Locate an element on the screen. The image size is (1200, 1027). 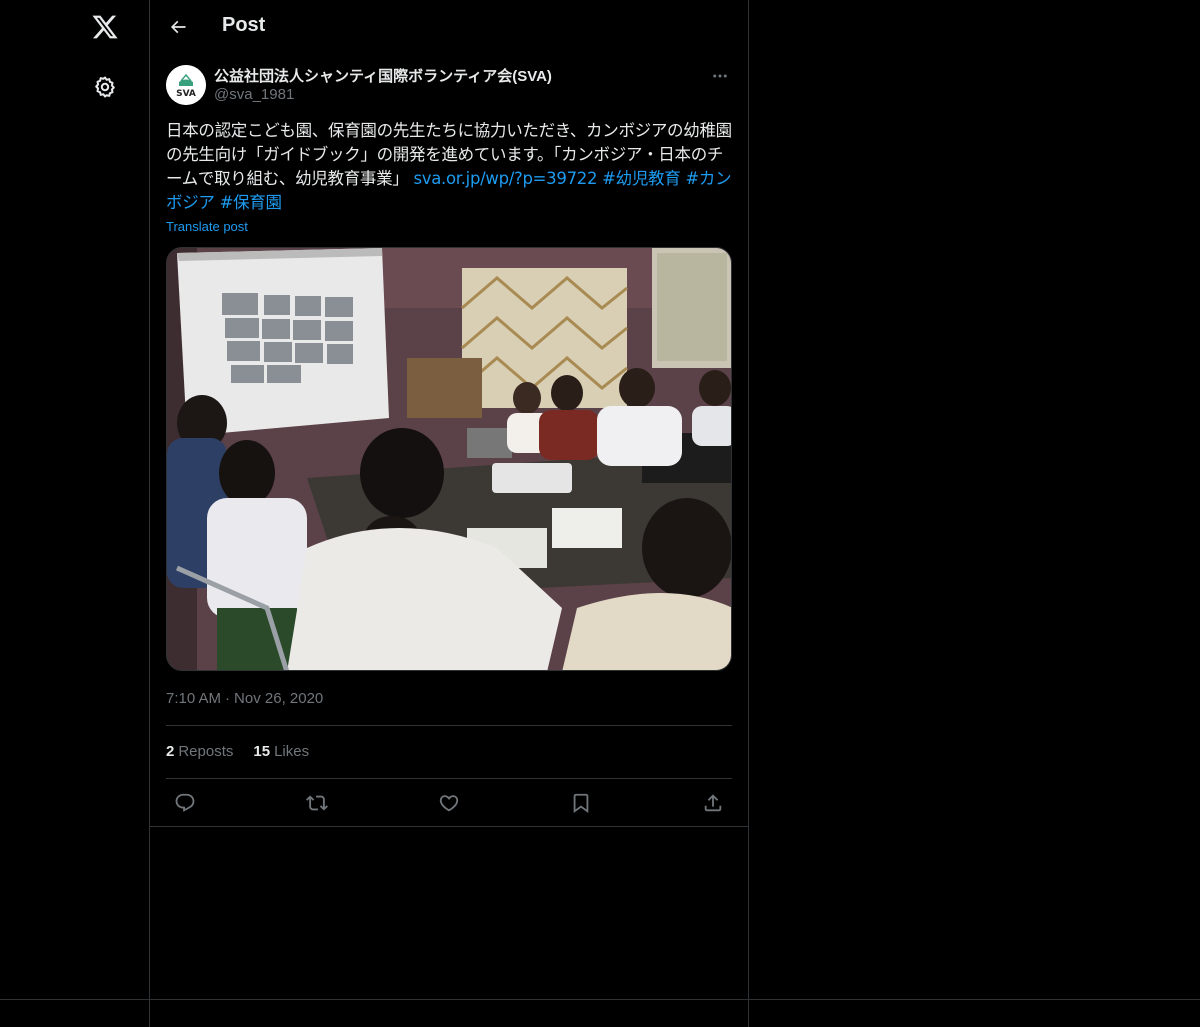
translate-post-link: Translate post is located at coordinates (207, 226).